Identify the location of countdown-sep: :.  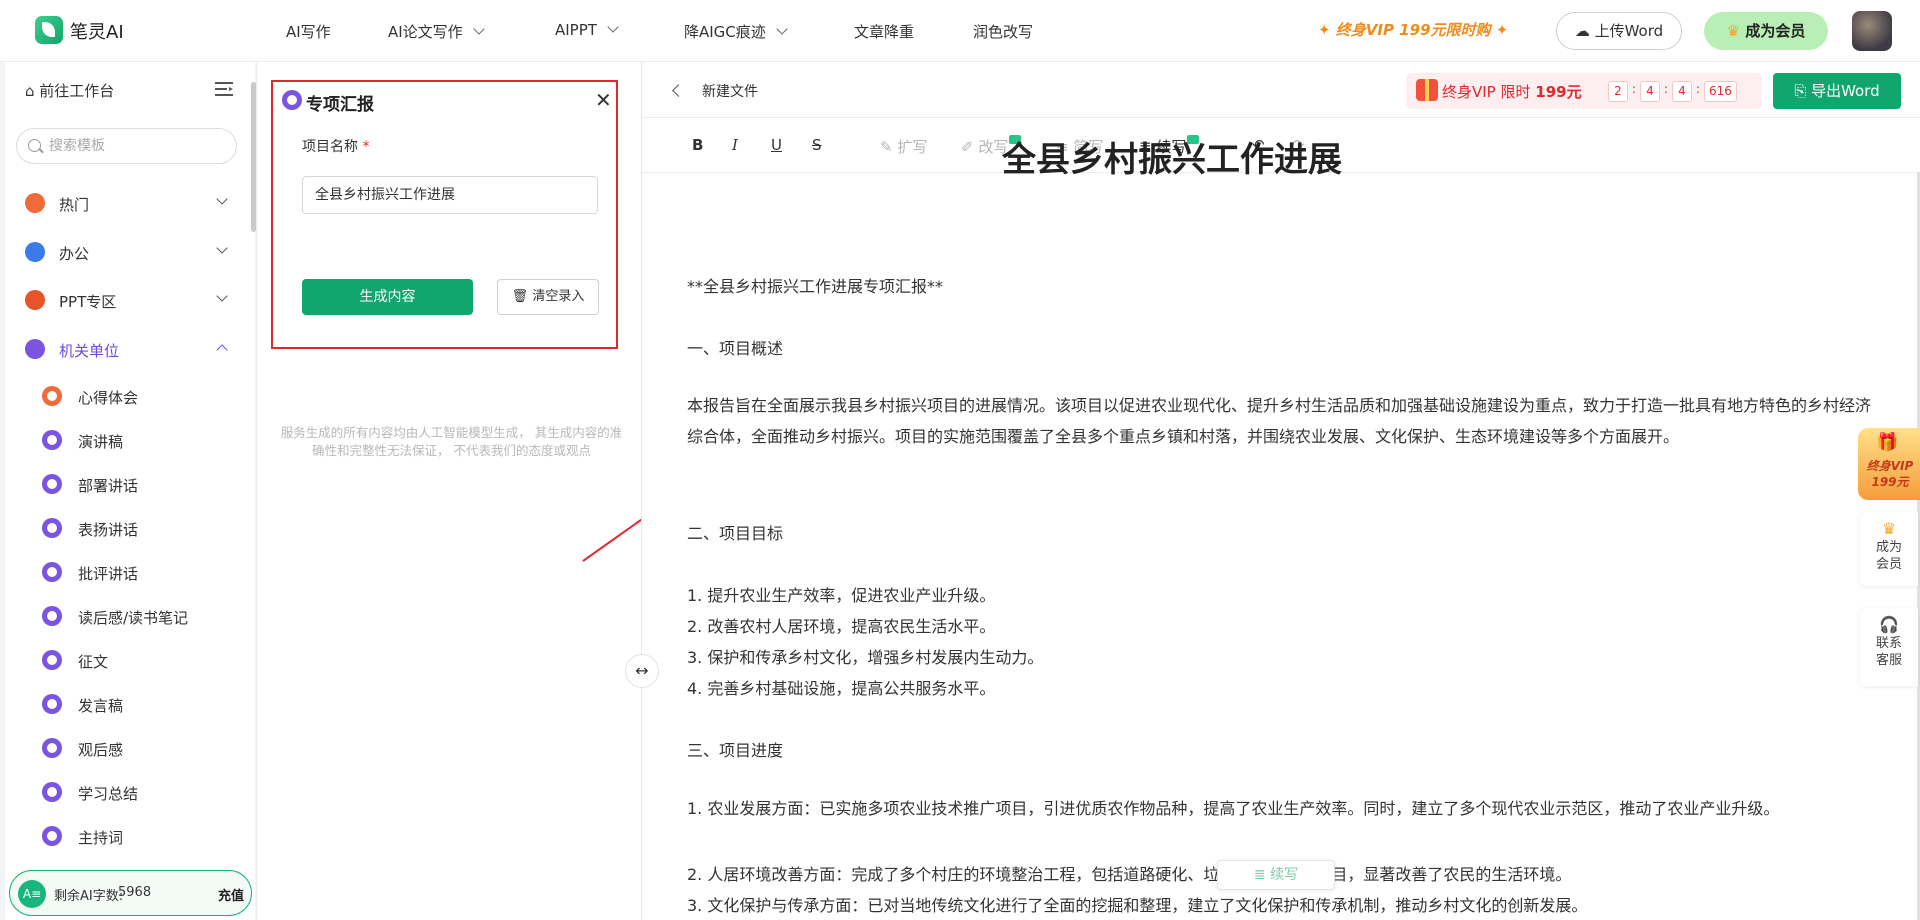
(1666, 89).